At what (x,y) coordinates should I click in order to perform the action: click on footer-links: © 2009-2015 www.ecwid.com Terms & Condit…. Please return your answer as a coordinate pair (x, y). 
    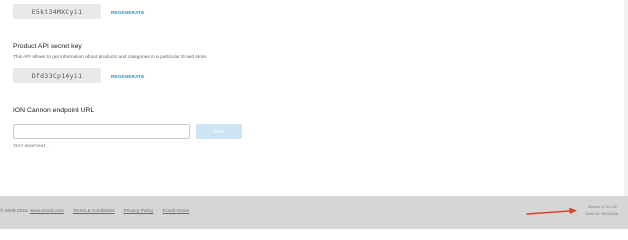
    Looking at the image, I should click on (94, 211).